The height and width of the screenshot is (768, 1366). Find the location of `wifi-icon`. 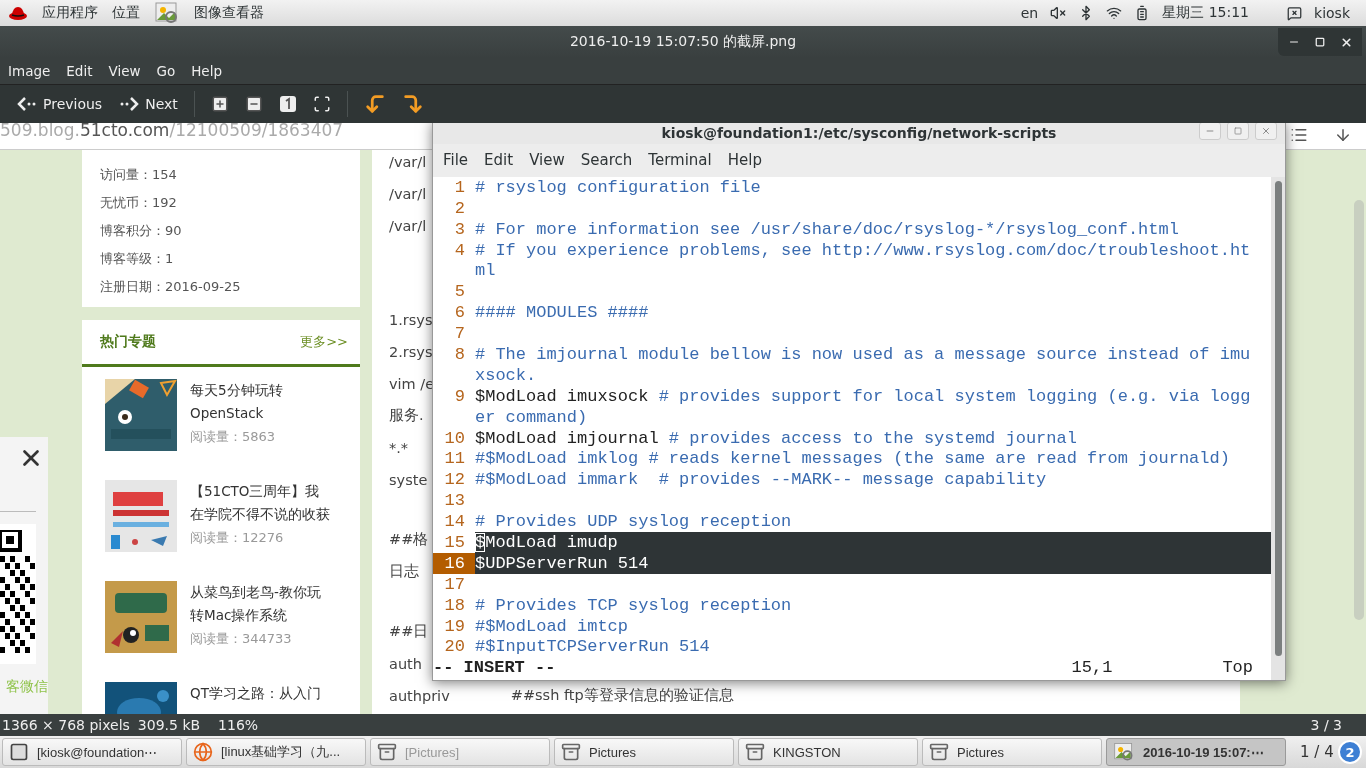

wifi-icon is located at coordinates (1114, 13).